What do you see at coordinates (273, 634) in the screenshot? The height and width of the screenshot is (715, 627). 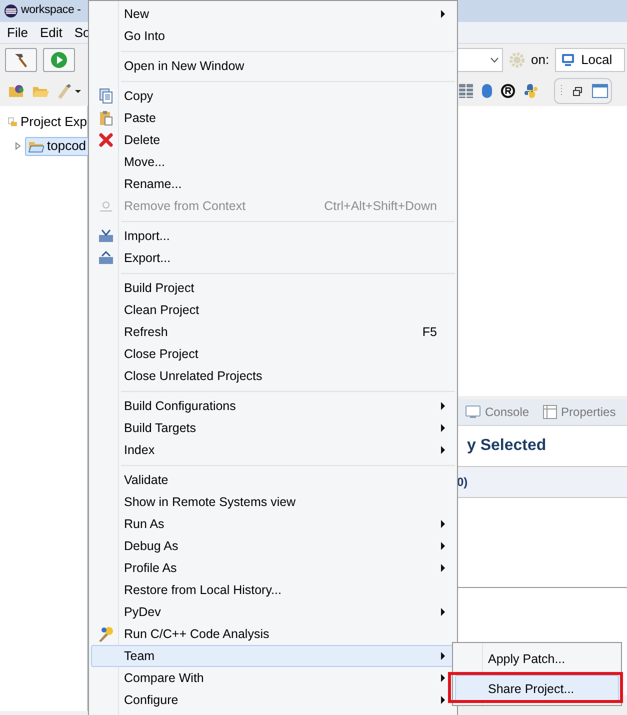 I see `menu-item: Run C/C++ Code Analysis` at bounding box center [273, 634].